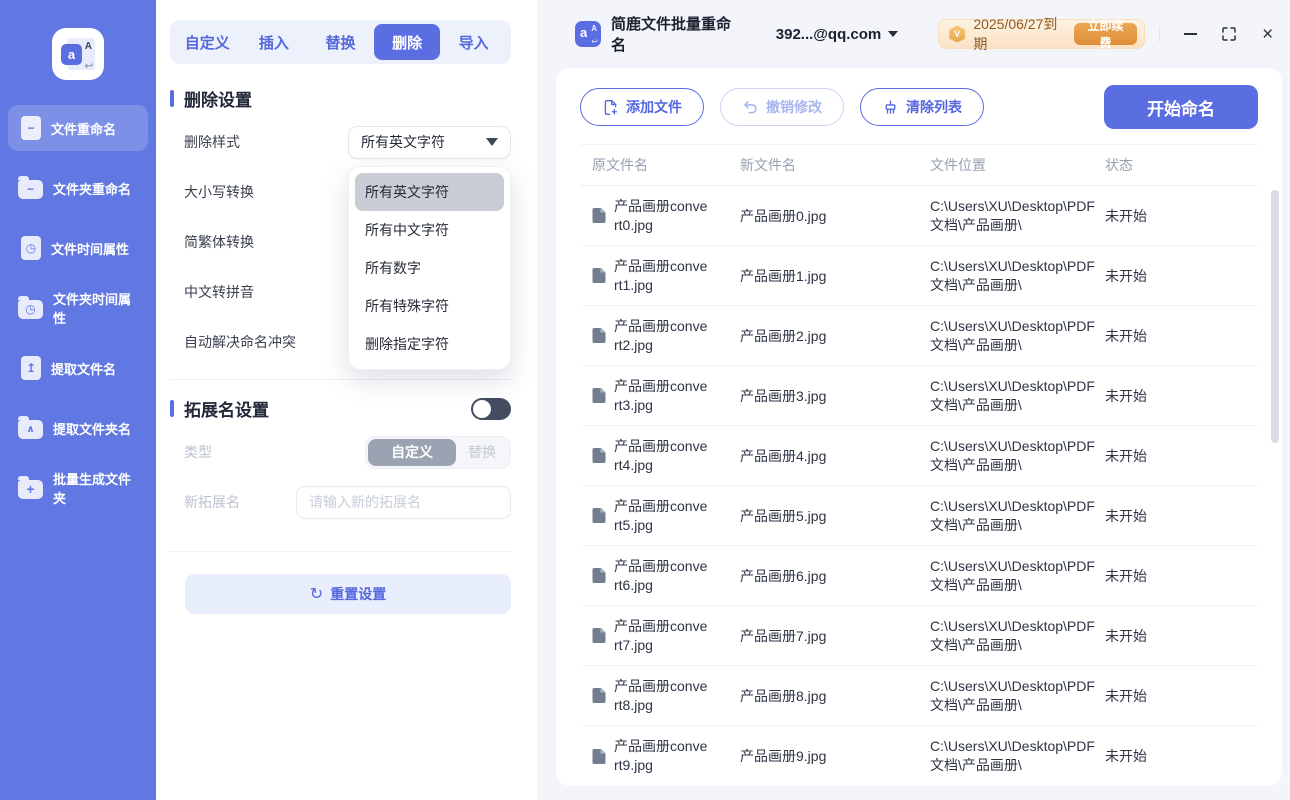  Describe the element at coordinates (794, 107) in the screenshot. I see `undo-label: 撤销修改` at that location.